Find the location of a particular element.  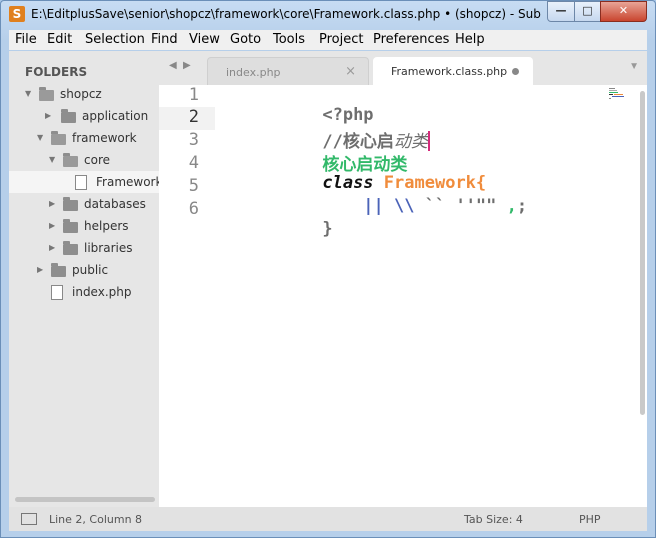

menu-goto: Goto is located at coordinates (245, 39).